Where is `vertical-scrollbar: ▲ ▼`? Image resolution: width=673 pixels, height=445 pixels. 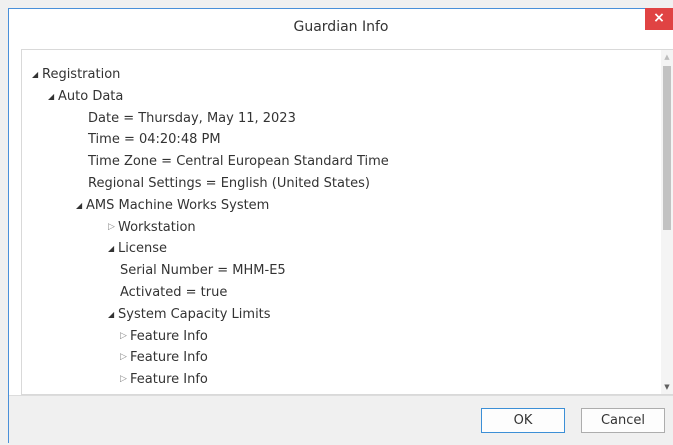 vertical-scrollbar: ▲ ▼ is located at coordinates (667, 222).